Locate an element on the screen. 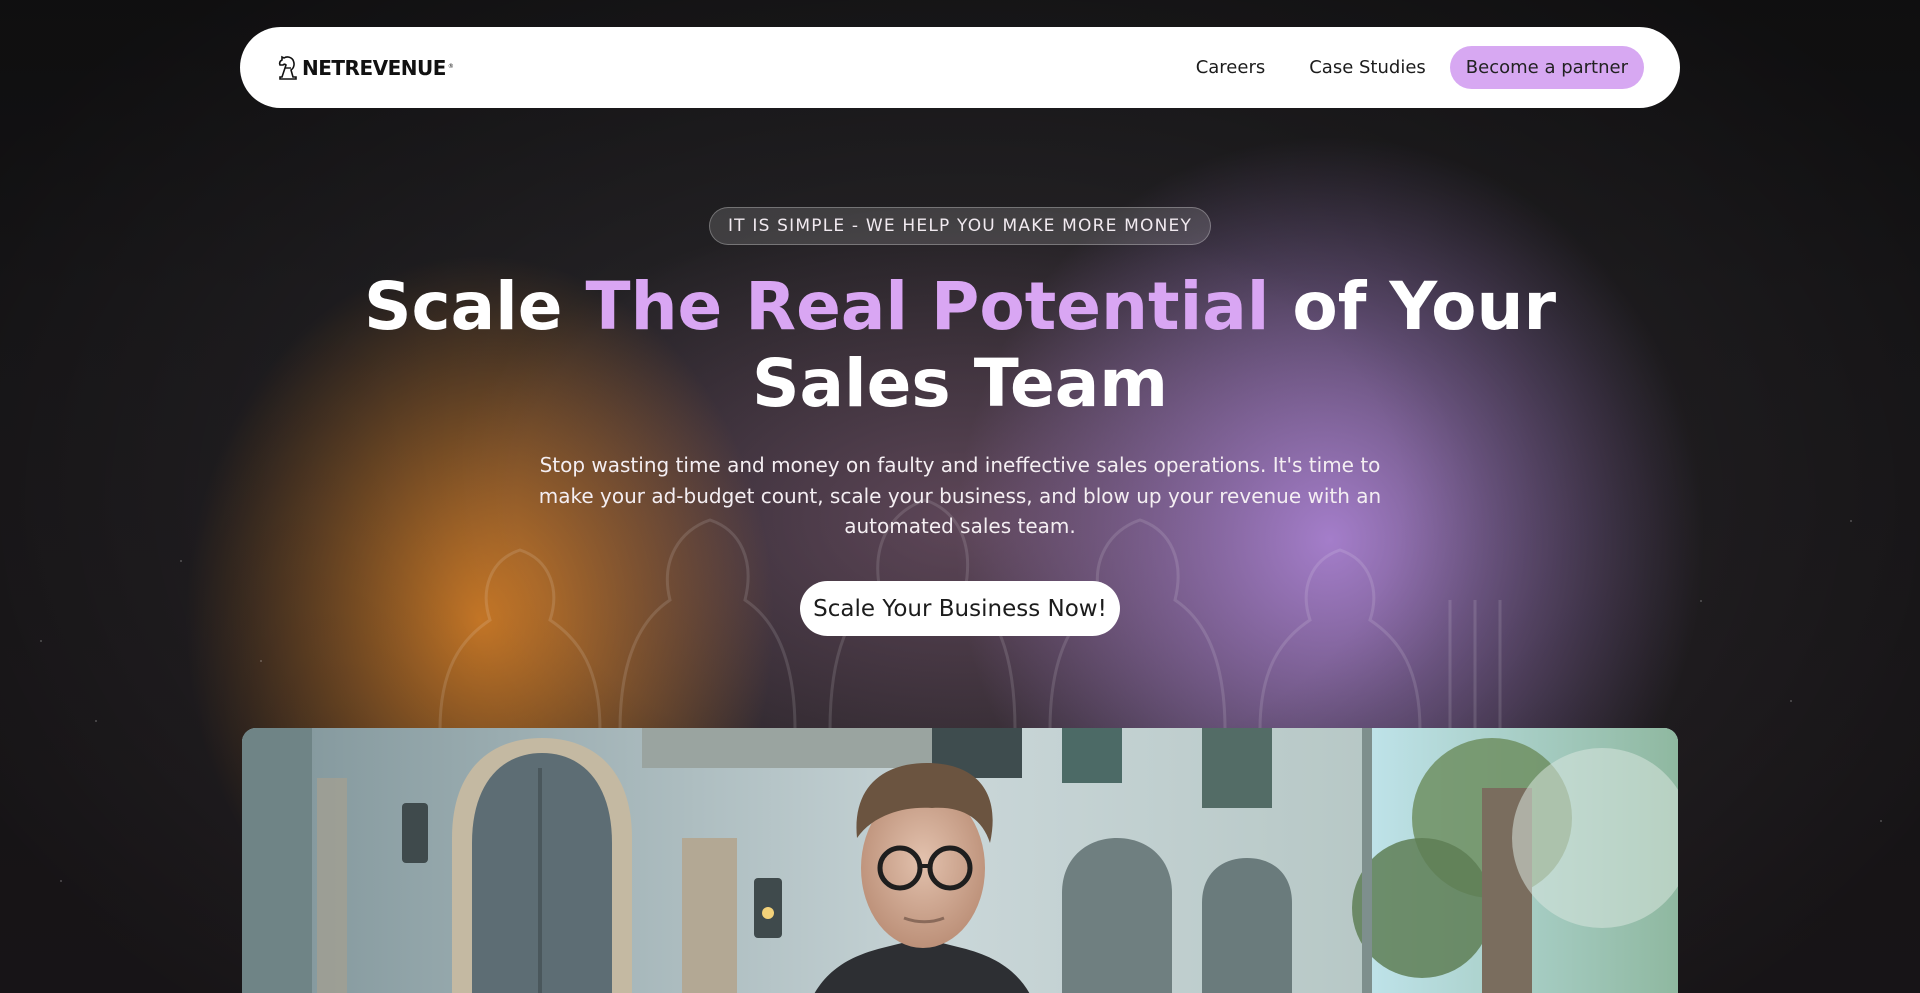 Image resolution: width=1920 pixels, height=993 pixels. nav-links: Careers Case Studies Become a partner is located at coordinates (1409, 67).